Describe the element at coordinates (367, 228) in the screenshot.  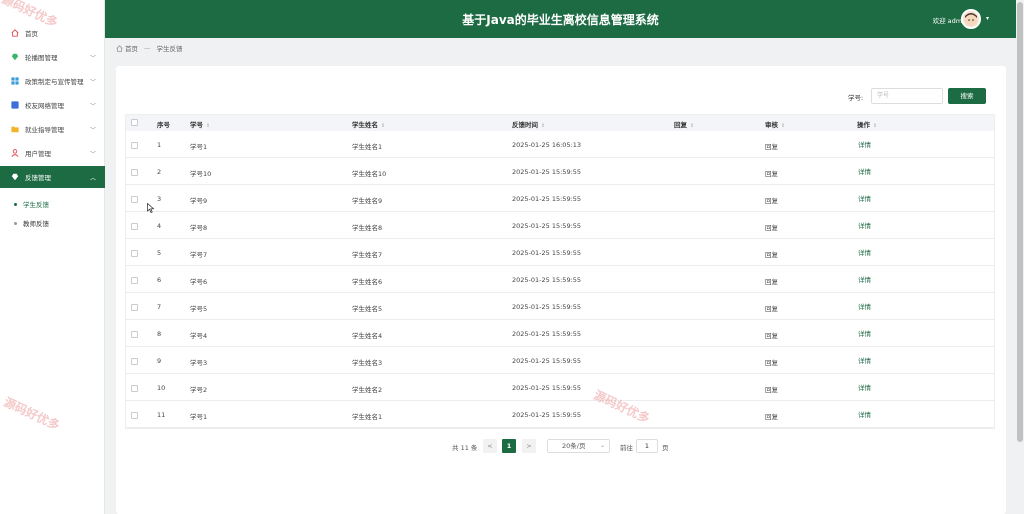
I see `cell-student-name: 学生姓名8` at that location.